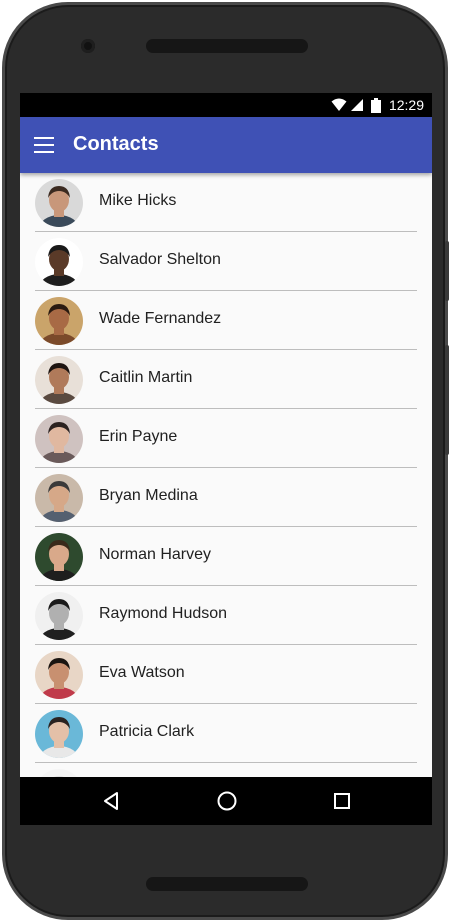  Describe the element at coordinates (226, 674) in the screenshot. I see `contact-row: Eva Watson` at that location.